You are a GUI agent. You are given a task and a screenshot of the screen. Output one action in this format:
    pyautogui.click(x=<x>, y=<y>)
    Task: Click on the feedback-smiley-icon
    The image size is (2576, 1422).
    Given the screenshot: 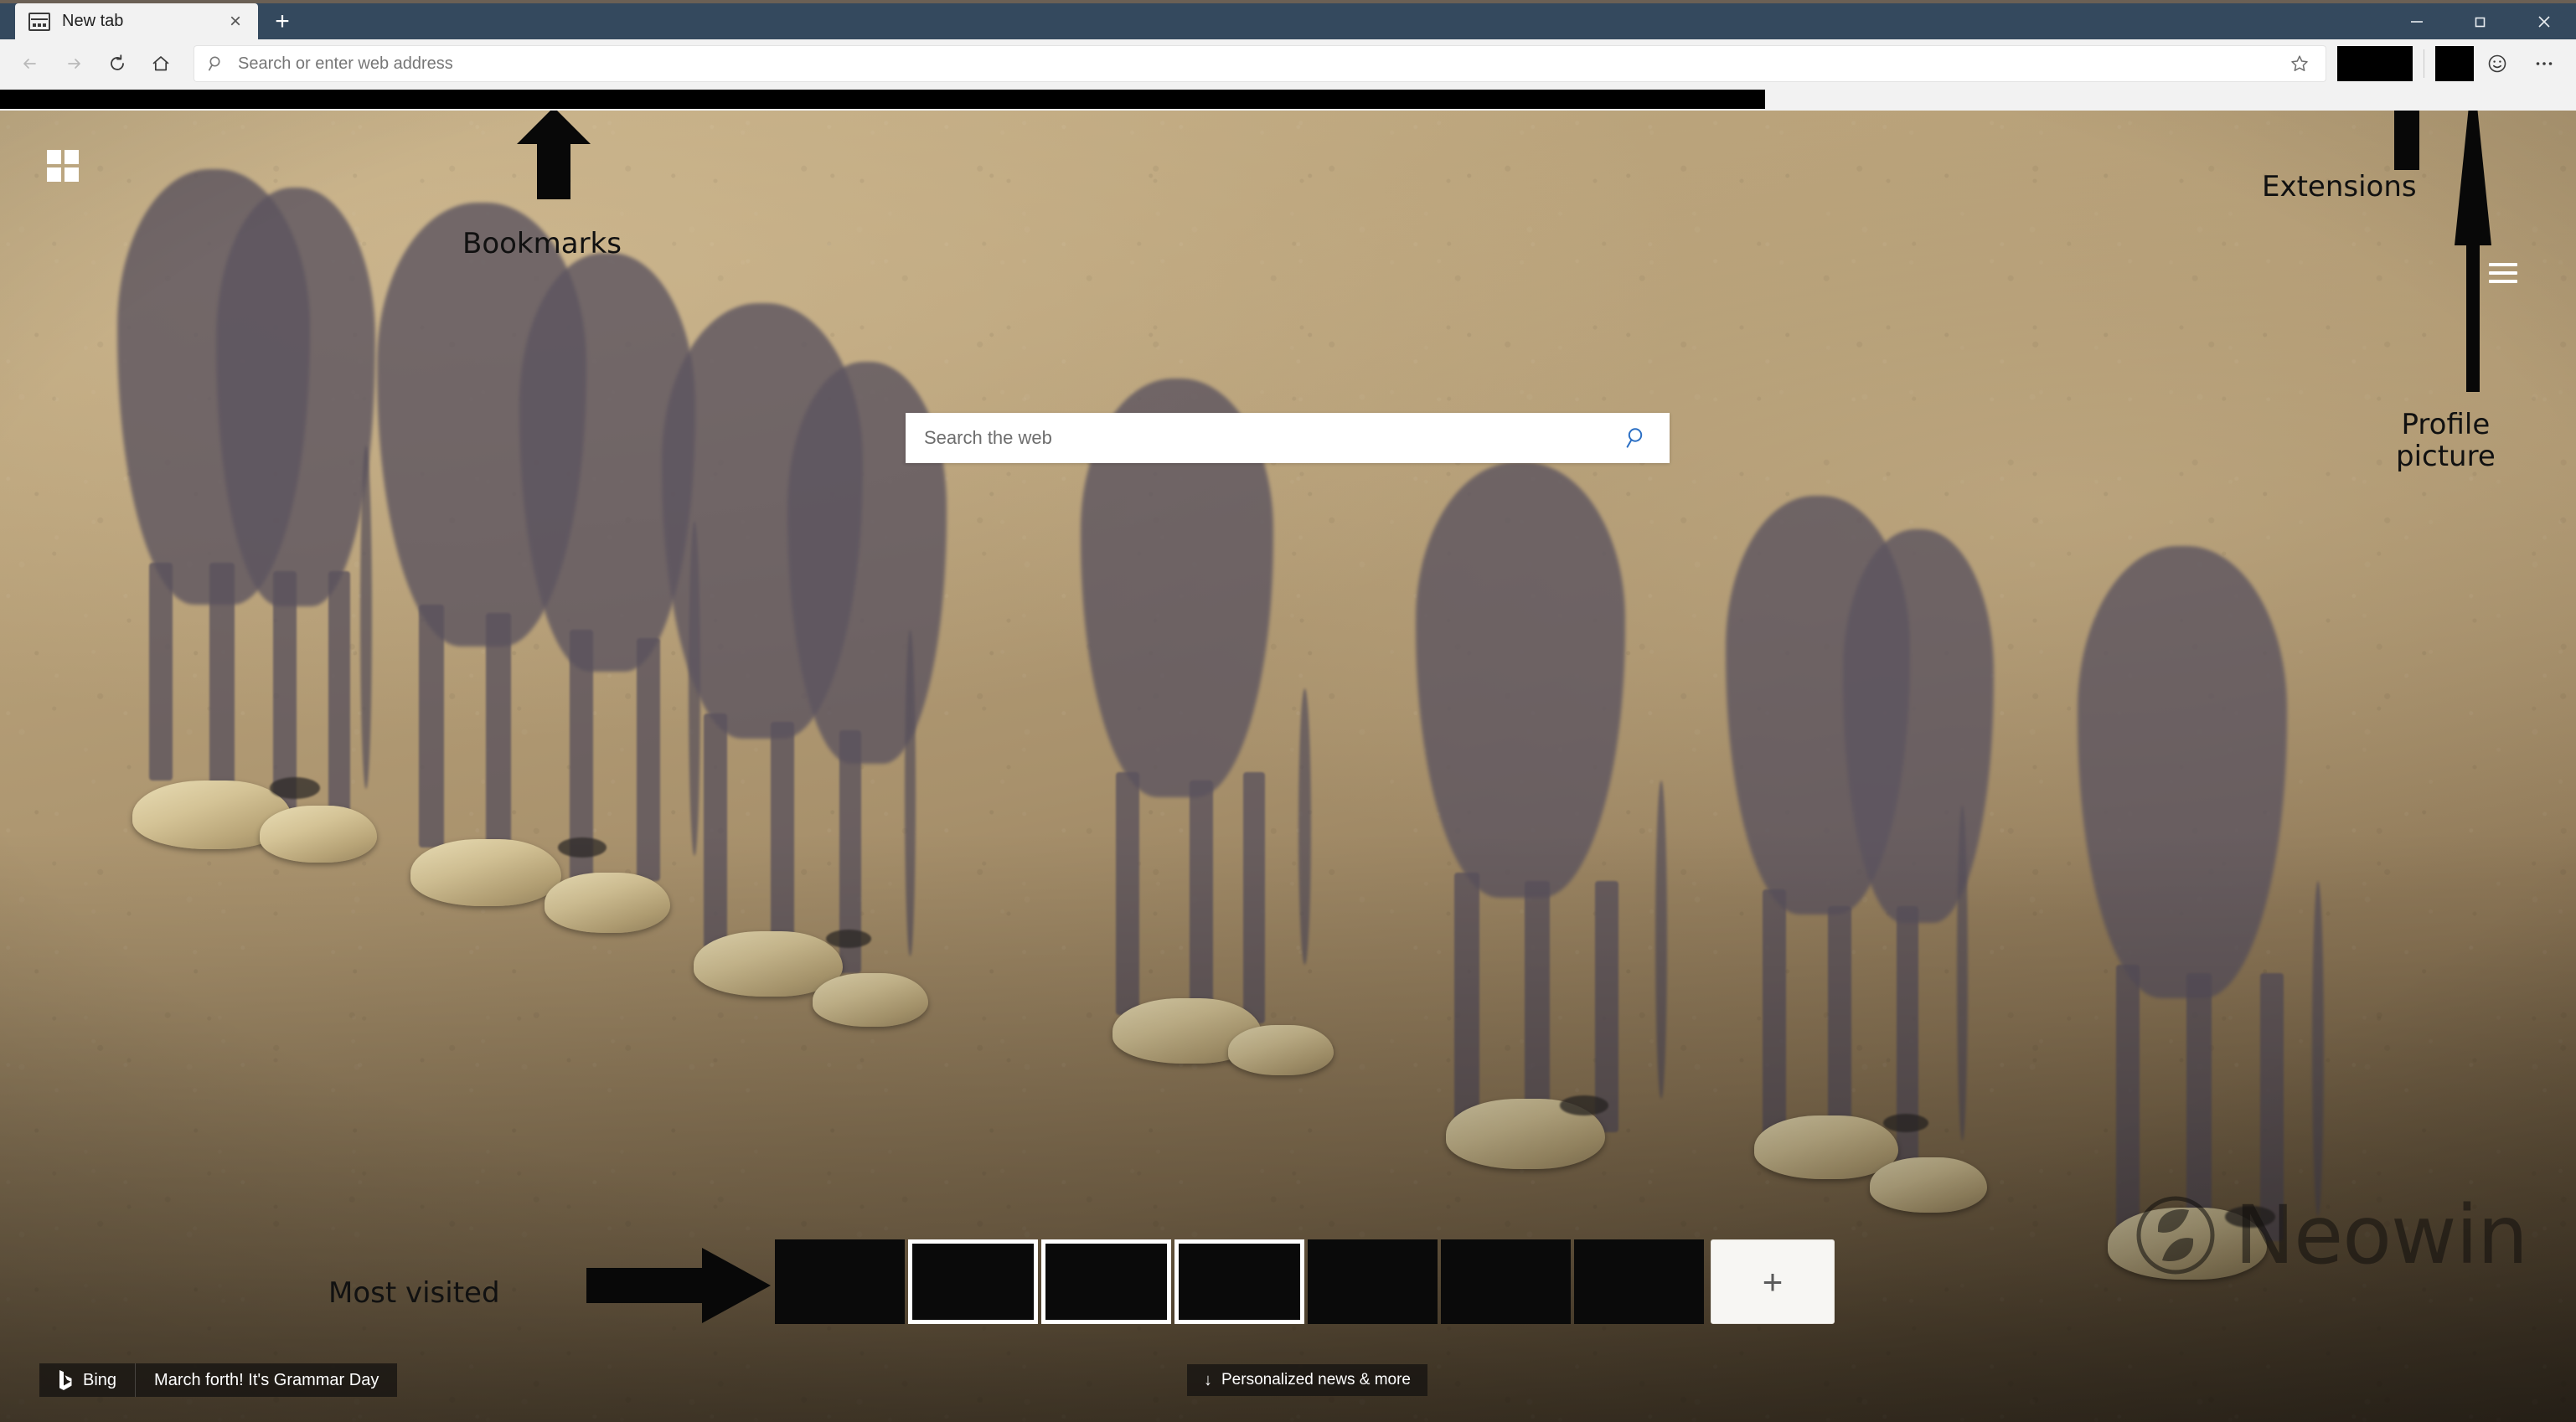 What is the action you would take?
    pyautogui.click(x=2497, y=63)
    